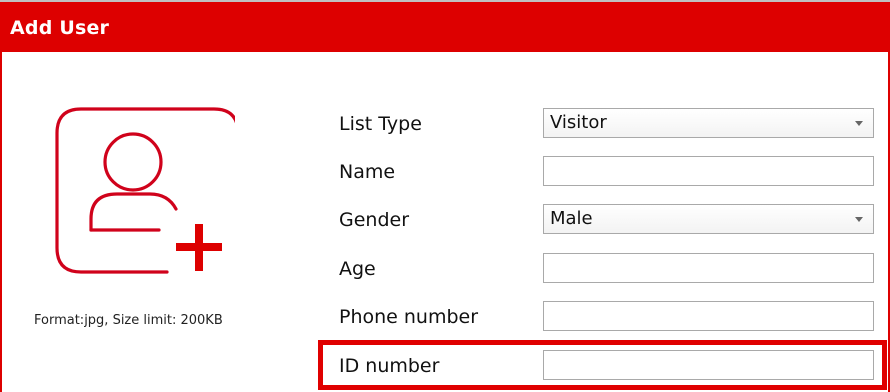 The image size is (890, 392). I want to click on dialog-border-left, so click(1, 222).